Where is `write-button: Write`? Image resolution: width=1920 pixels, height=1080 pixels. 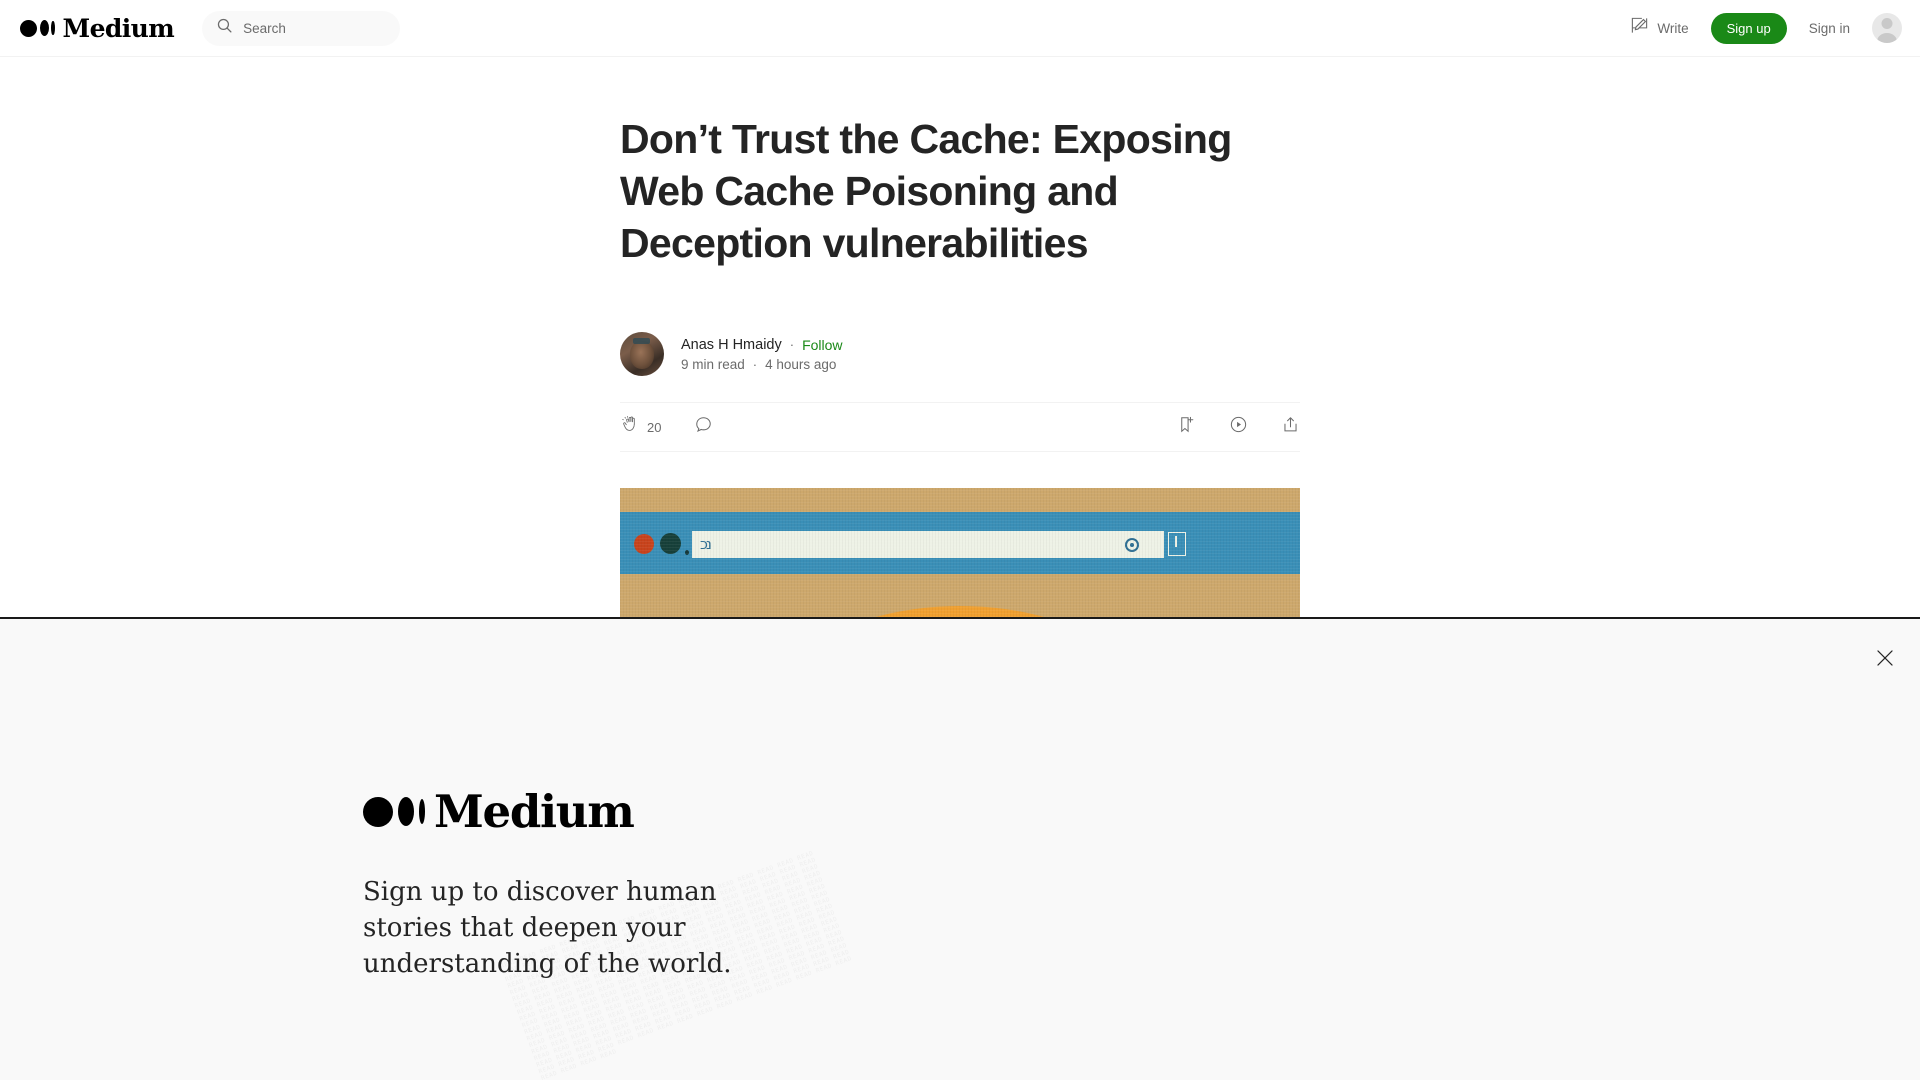 write-button: Write is located at coordinates (1659, 28).